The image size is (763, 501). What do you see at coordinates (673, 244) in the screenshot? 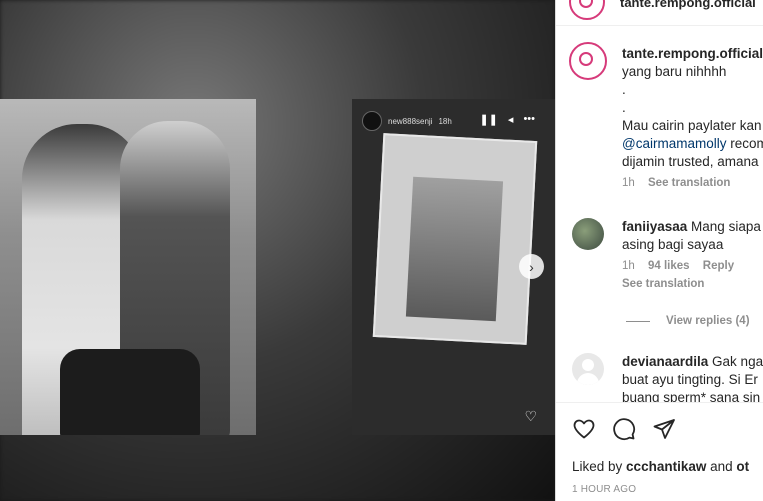
I see `comment-line: asing bagi sayaa` at bounding box center [673, 244].